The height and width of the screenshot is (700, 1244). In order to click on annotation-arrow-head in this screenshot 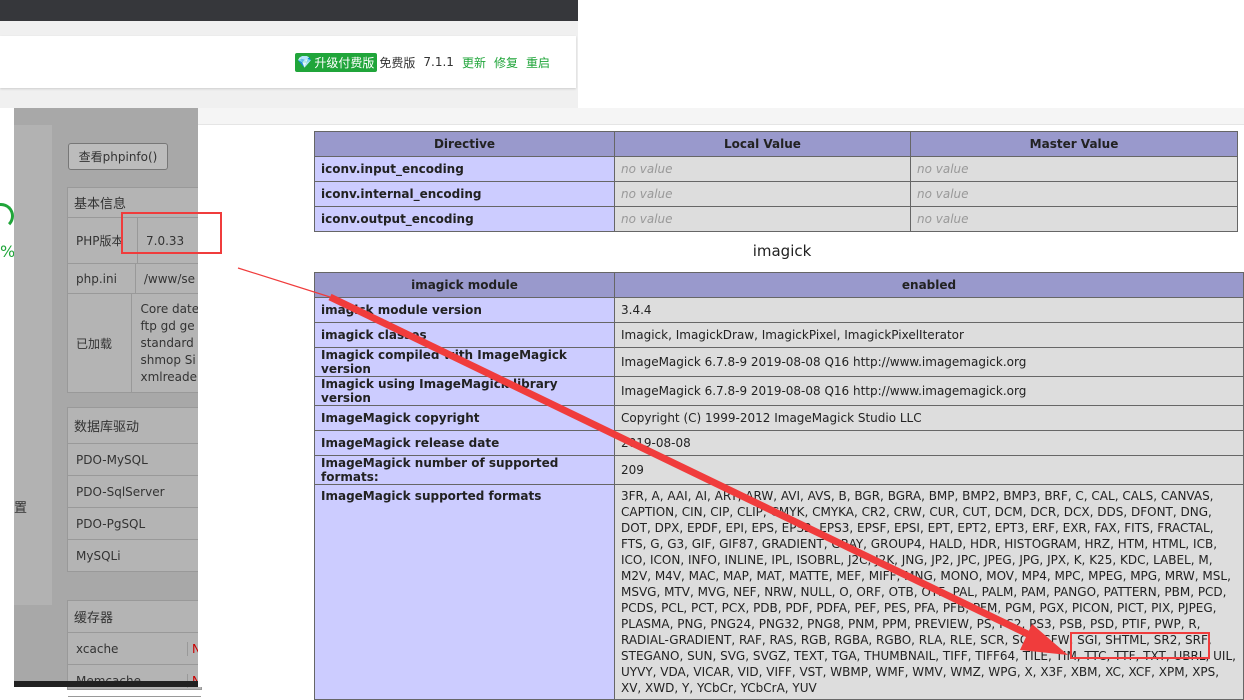, I will do `click(1044, 639)`.